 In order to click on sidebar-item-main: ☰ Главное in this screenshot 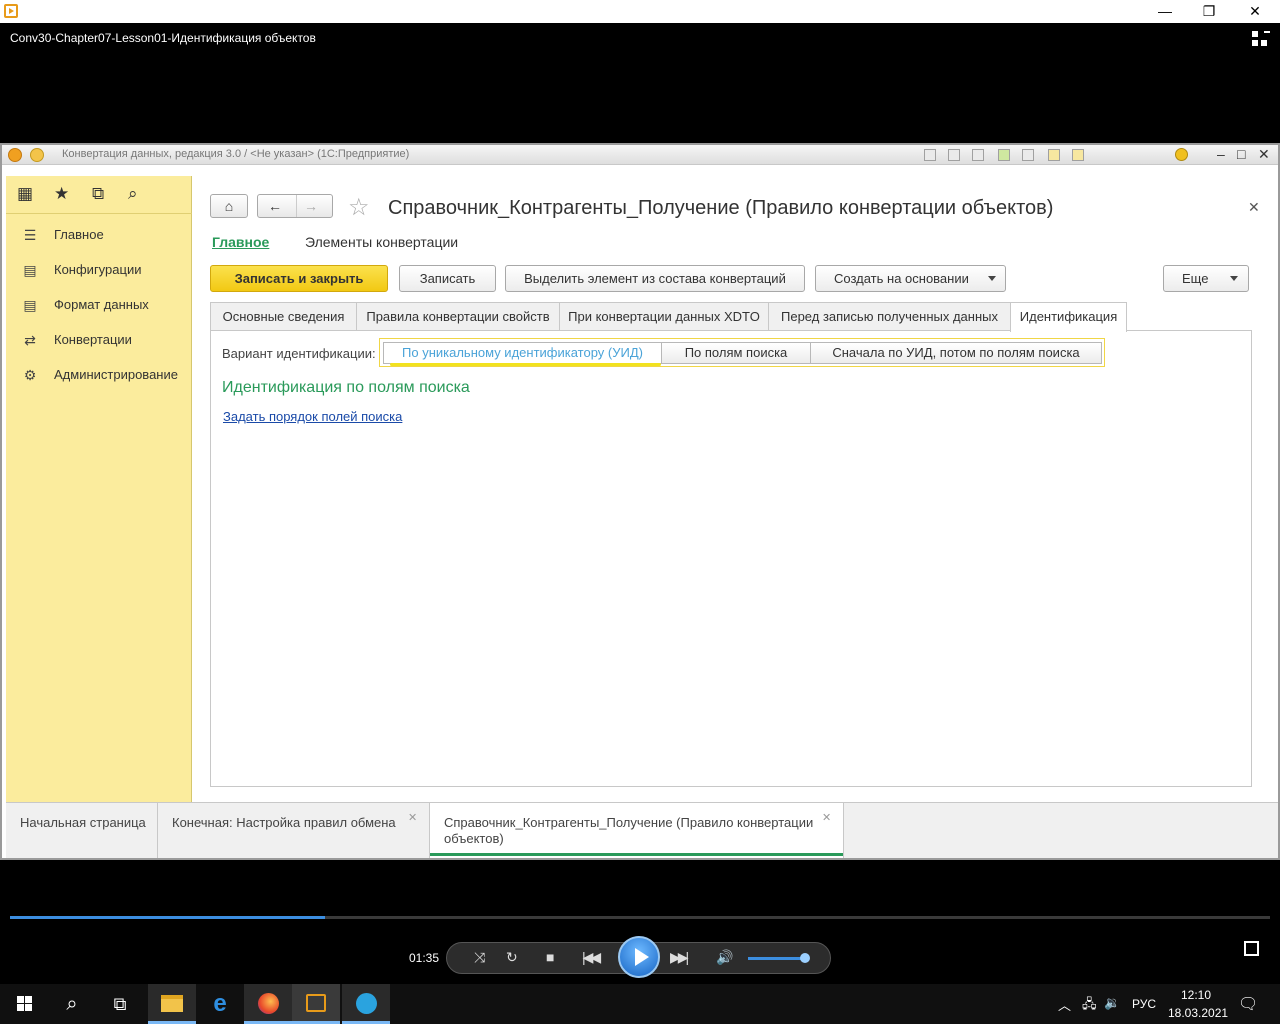, I will do `click(99, 235)`.